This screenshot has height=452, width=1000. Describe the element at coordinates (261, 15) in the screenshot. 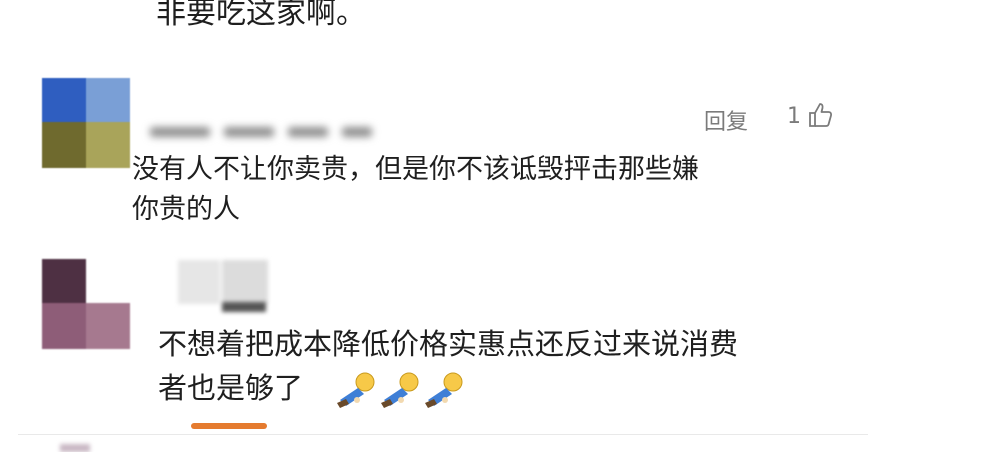

I see `previous-comment-text: 非要吃这家啊。` at that location.